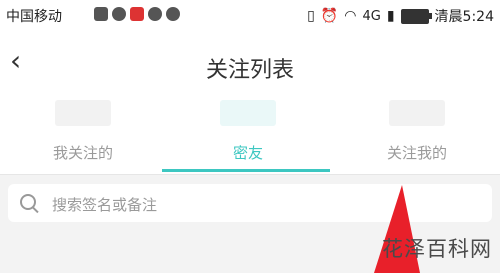  I want to click on status-bar: 中国移动 ▯ ⏰ ◠ 4G ▮ 清晨5:24, so click(250, 17).